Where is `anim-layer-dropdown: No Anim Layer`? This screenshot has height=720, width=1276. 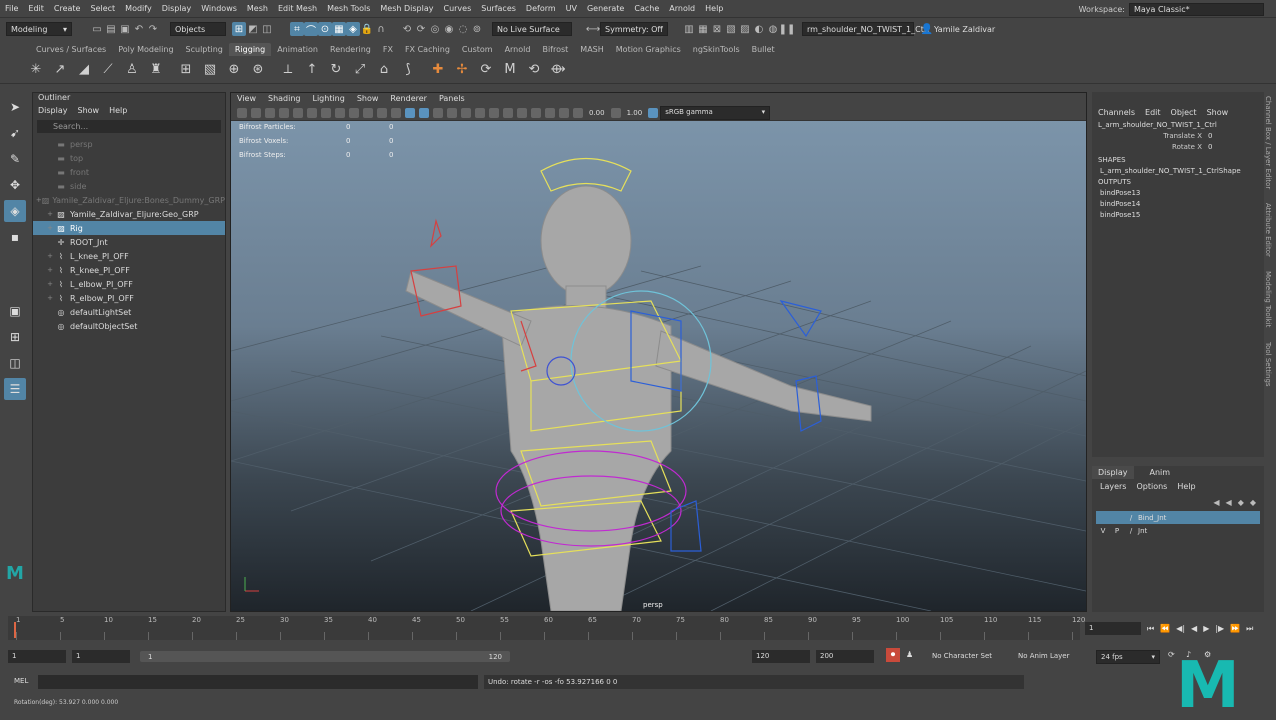
anim-layer-dropdown: No Anim Layer is located at coordinates (1043, 656).